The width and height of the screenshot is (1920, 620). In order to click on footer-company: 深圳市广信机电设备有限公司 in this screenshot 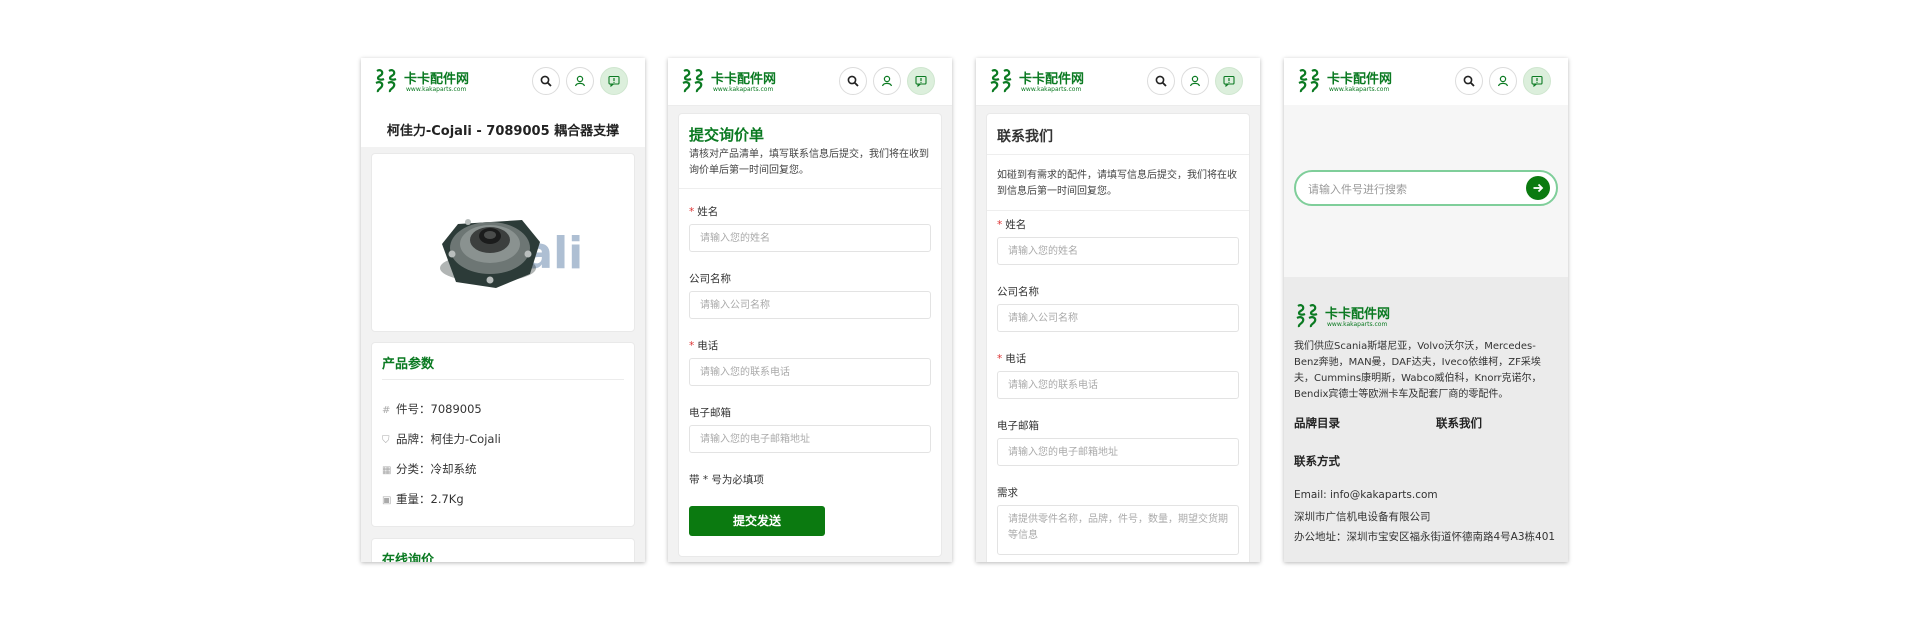, I will do `click(1362, 517)`.